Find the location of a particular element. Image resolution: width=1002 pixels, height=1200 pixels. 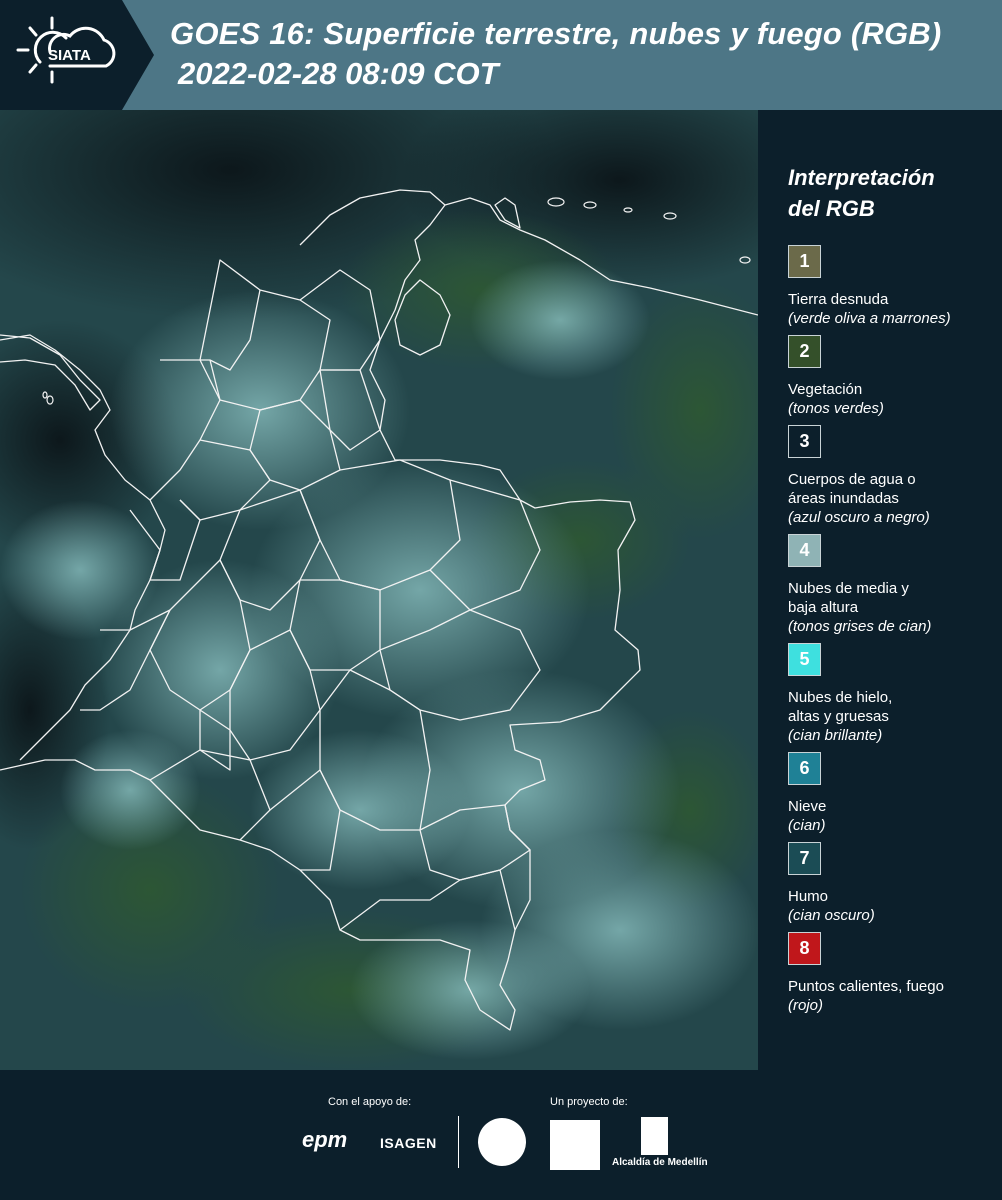

medellin-seal-icon is located at coordinates (502, 1142).